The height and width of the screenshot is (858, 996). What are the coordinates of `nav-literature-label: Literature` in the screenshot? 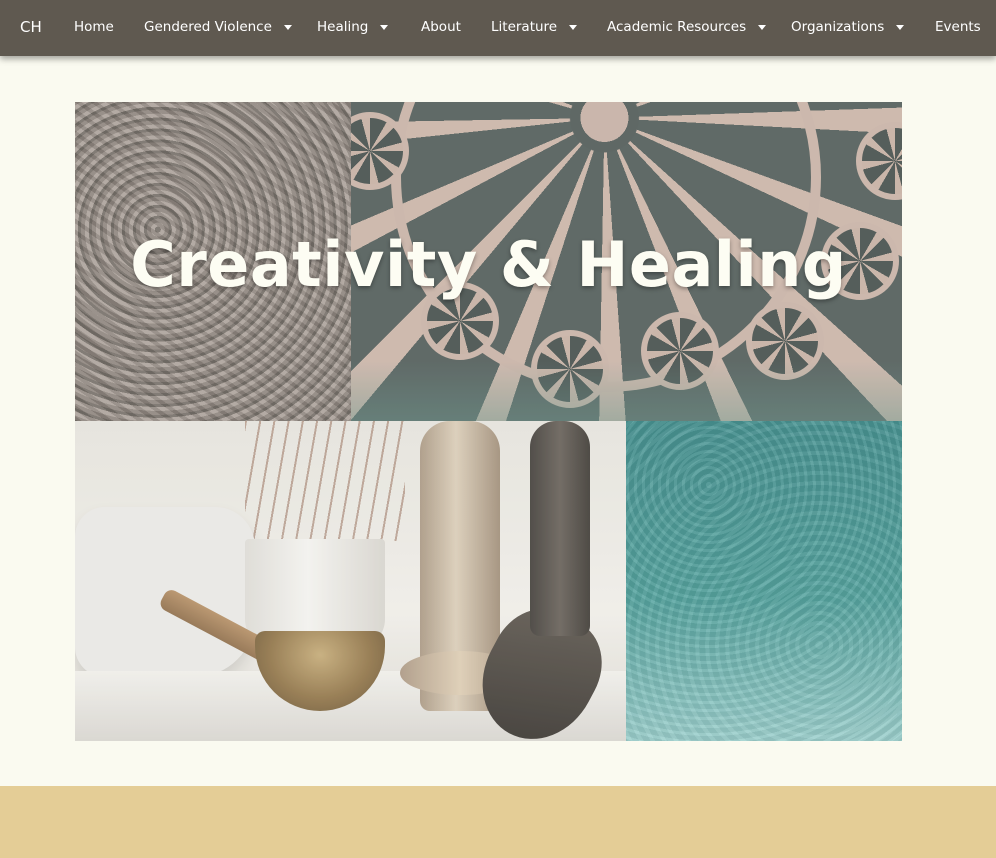 It's located at (524, 27).